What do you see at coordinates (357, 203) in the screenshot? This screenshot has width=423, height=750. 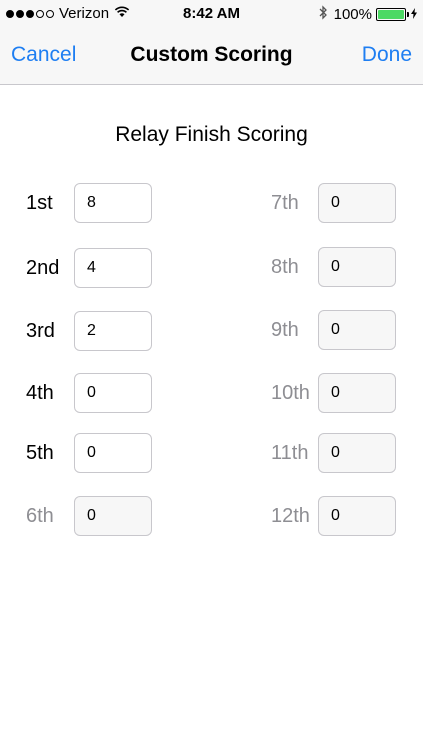 I see `points-field-7th: 0` at bounding box center [357, 203].